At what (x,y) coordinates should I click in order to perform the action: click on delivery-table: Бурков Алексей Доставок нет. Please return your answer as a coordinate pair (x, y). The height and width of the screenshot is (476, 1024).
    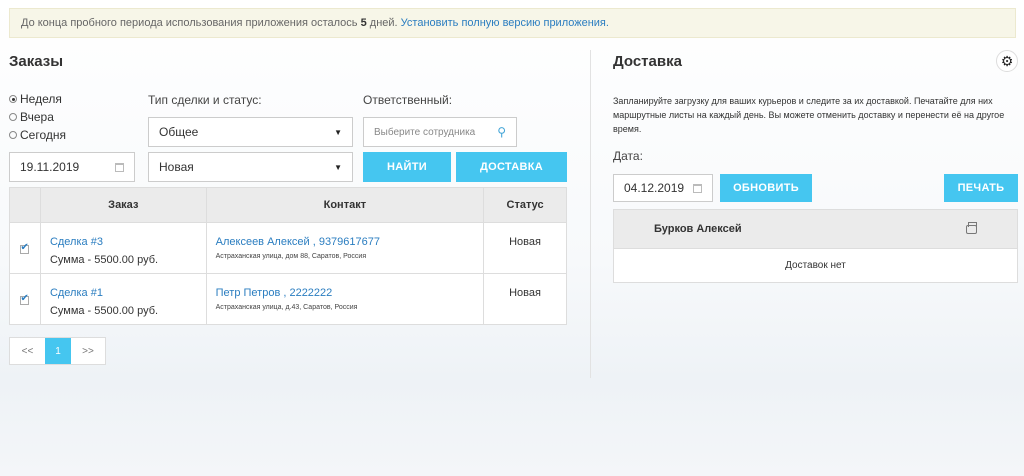
    Looking at the image, I should click on (815, 246).